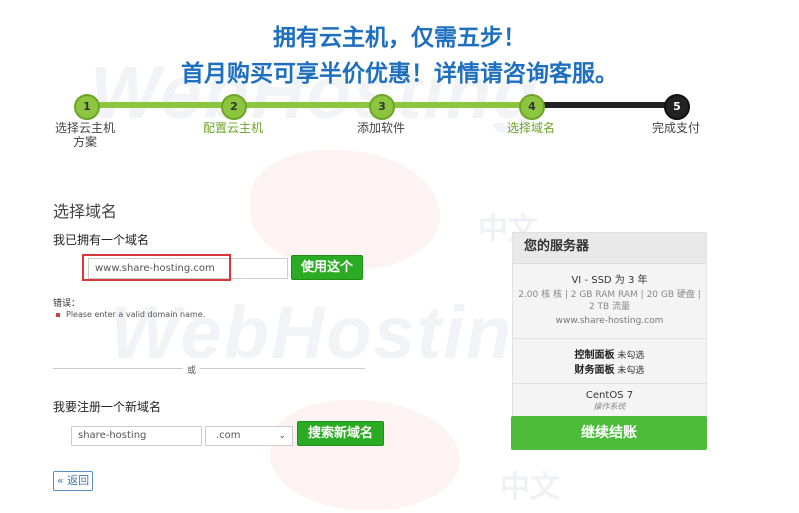 The width and height of the screenshot is (799, 513). Describe the element at coordinates (282, 436) in the screenshot. I see `chevron-down-icon: ⌄` at that location.